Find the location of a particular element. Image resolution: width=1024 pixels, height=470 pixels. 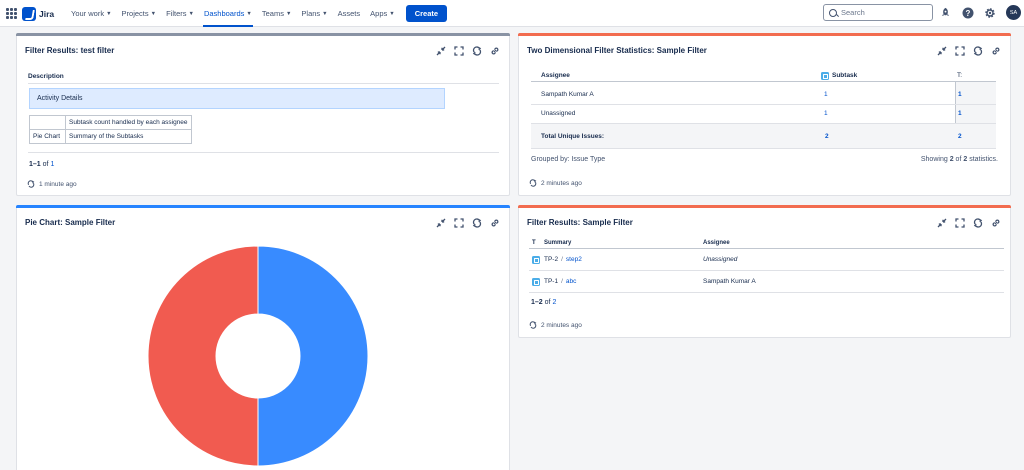

table-cell-value: Summary of the Subtasks is located at coordinates (128, 136).